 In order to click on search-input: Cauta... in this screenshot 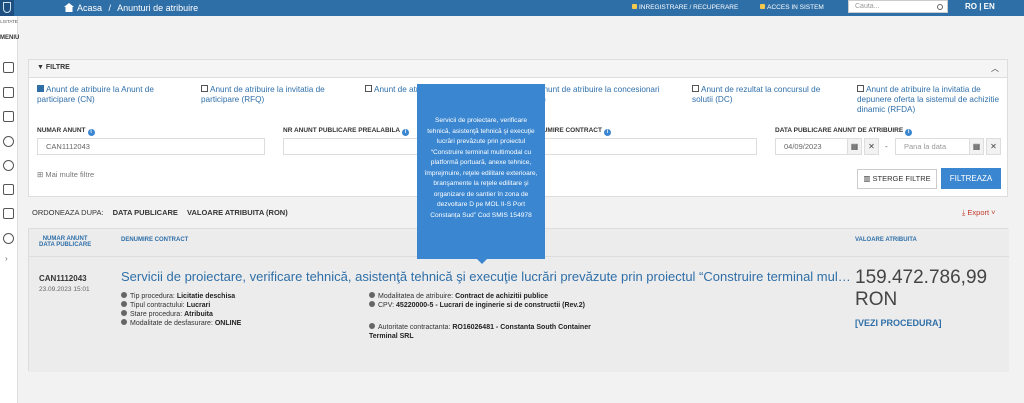, I will do `click(898, 6)`.